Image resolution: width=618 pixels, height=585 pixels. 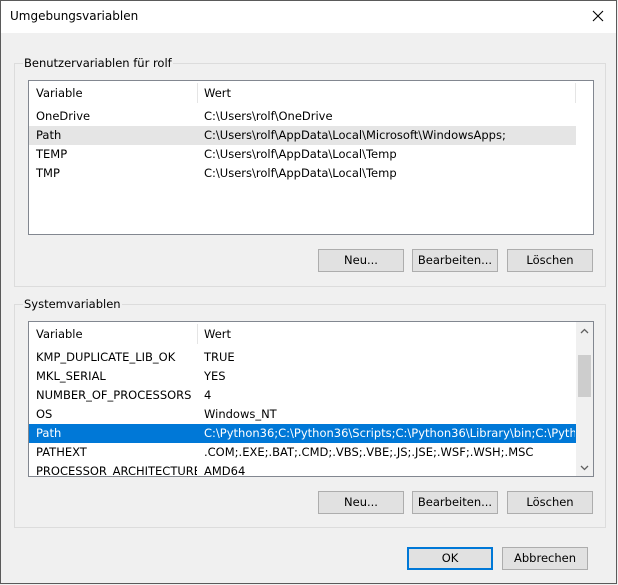 What do you see at coordinates (48, 173) in the screenshot?
I see `variable-name: TMP` at bounding box center [48, 173].